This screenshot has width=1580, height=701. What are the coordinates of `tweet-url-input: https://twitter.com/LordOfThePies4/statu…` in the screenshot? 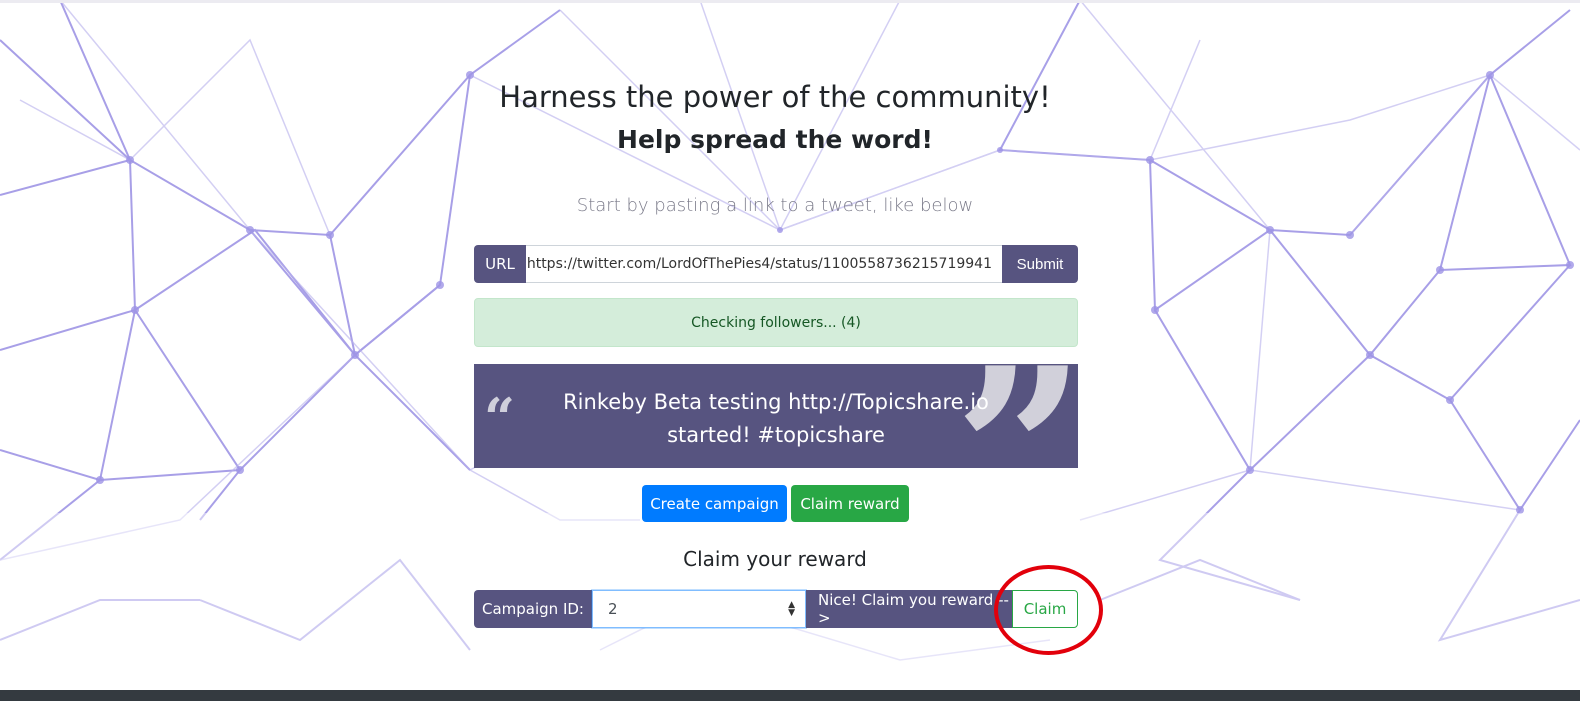 It's located at (764, 264).